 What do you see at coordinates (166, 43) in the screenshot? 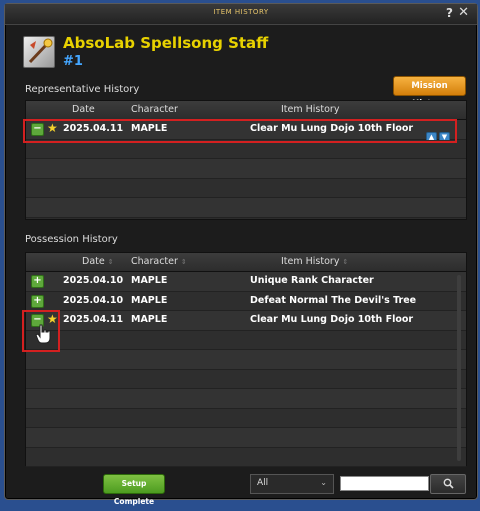
I see `item-name: AbsoLab Spellsong Staff` at bounding box center [166, 43].